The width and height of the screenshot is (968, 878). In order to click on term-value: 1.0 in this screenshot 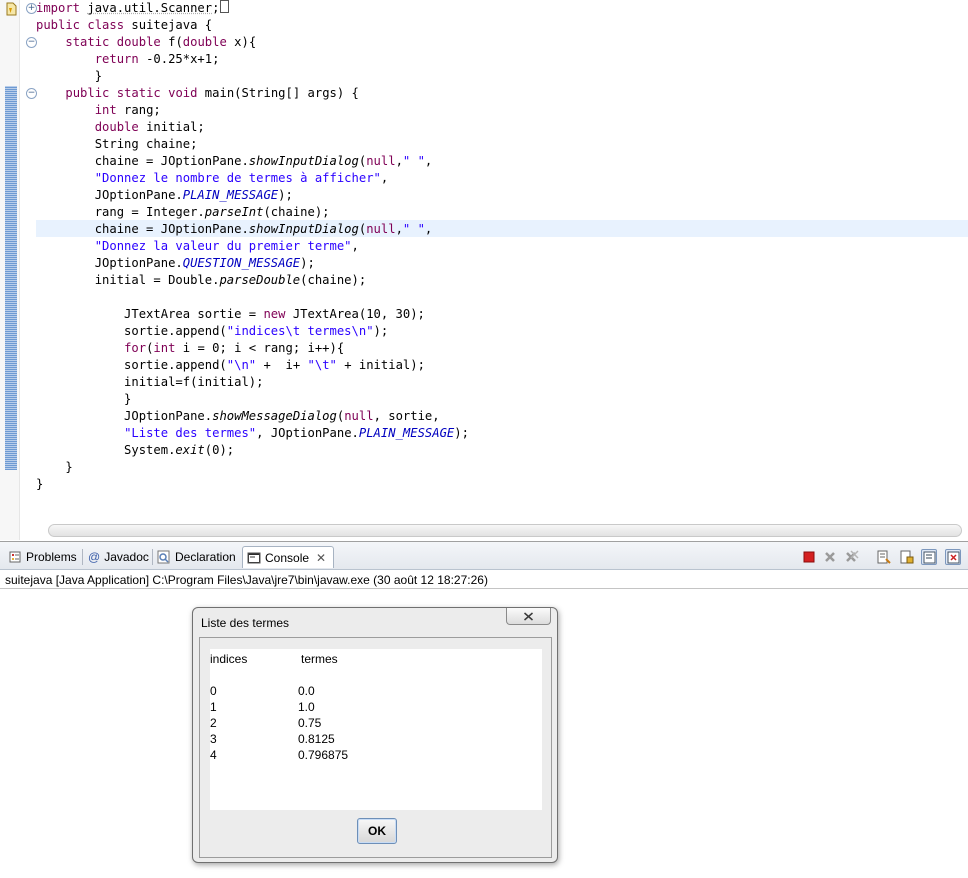, I will do `click(306, 707)`.